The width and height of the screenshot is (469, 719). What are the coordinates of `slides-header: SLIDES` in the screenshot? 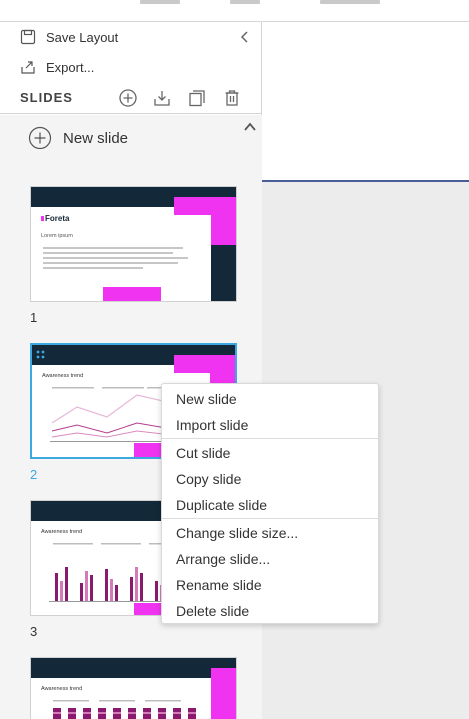 It's located at (131, 98).